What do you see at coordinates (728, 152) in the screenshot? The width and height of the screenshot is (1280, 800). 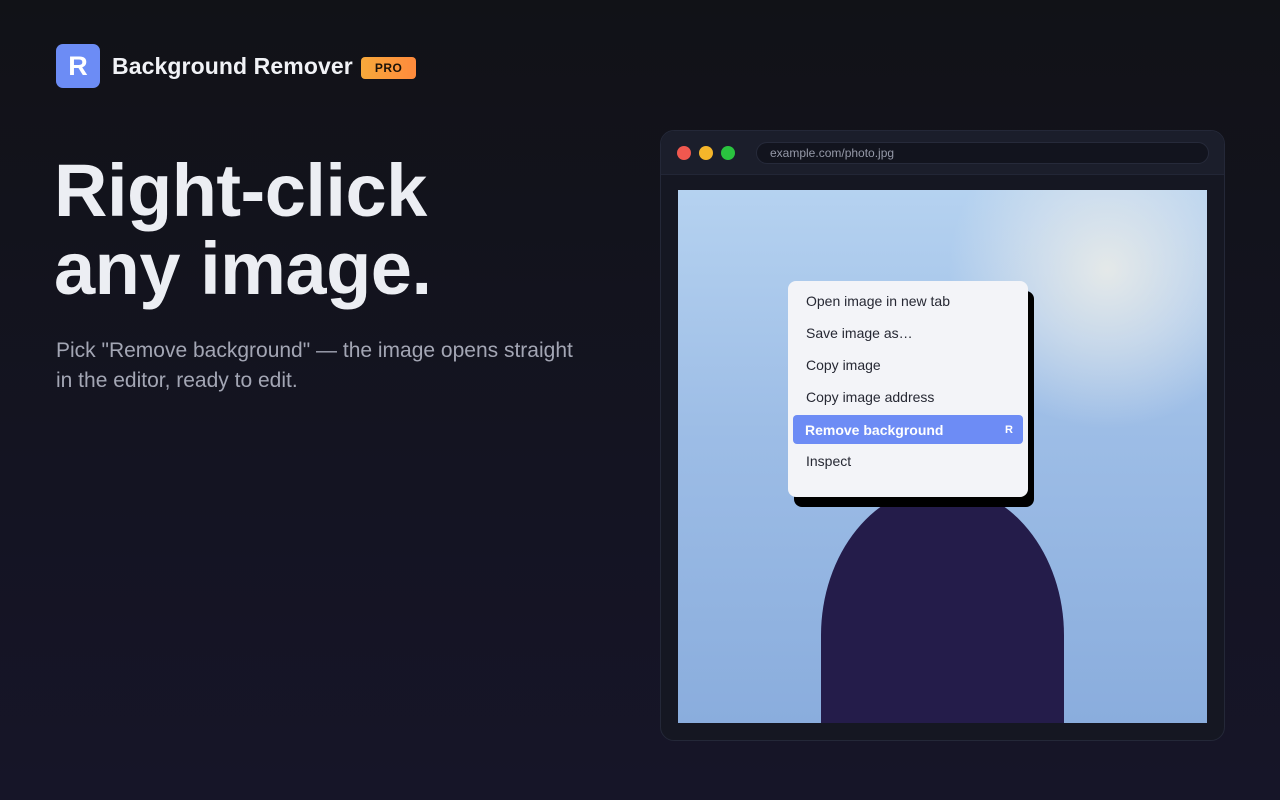 I see `maximize-window-dot` at bounding box center [728, 152].